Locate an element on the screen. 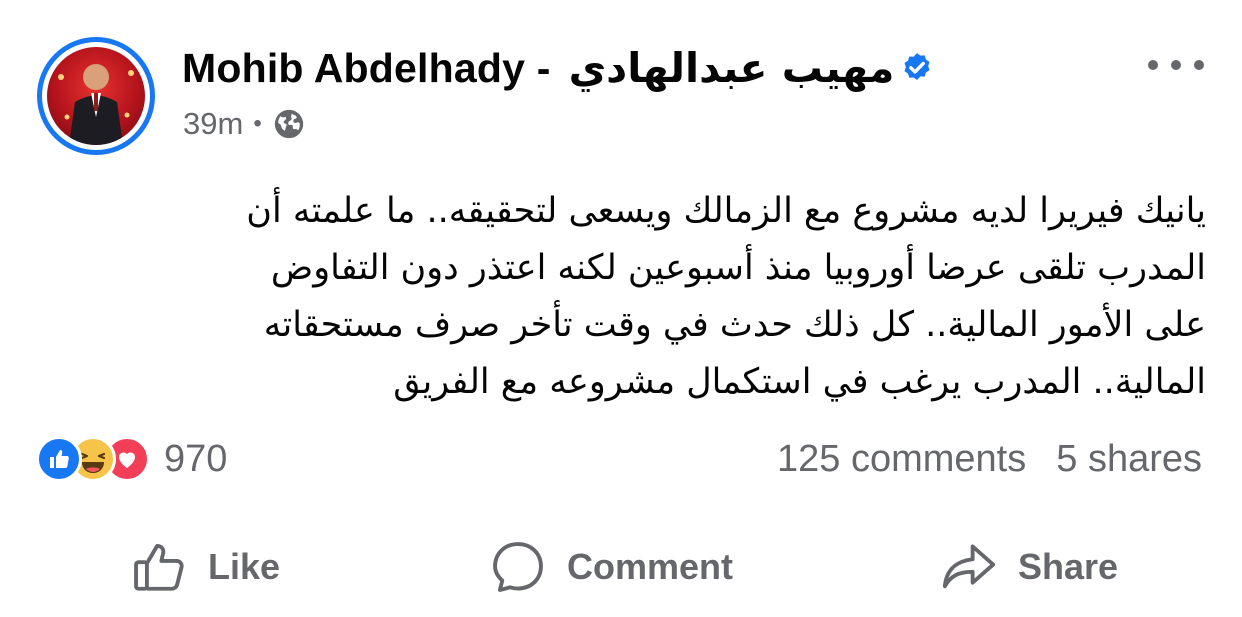 The width and height of the screenshot is (1242, 617). reaction-count: 970 is located at coordinates (195, 459).